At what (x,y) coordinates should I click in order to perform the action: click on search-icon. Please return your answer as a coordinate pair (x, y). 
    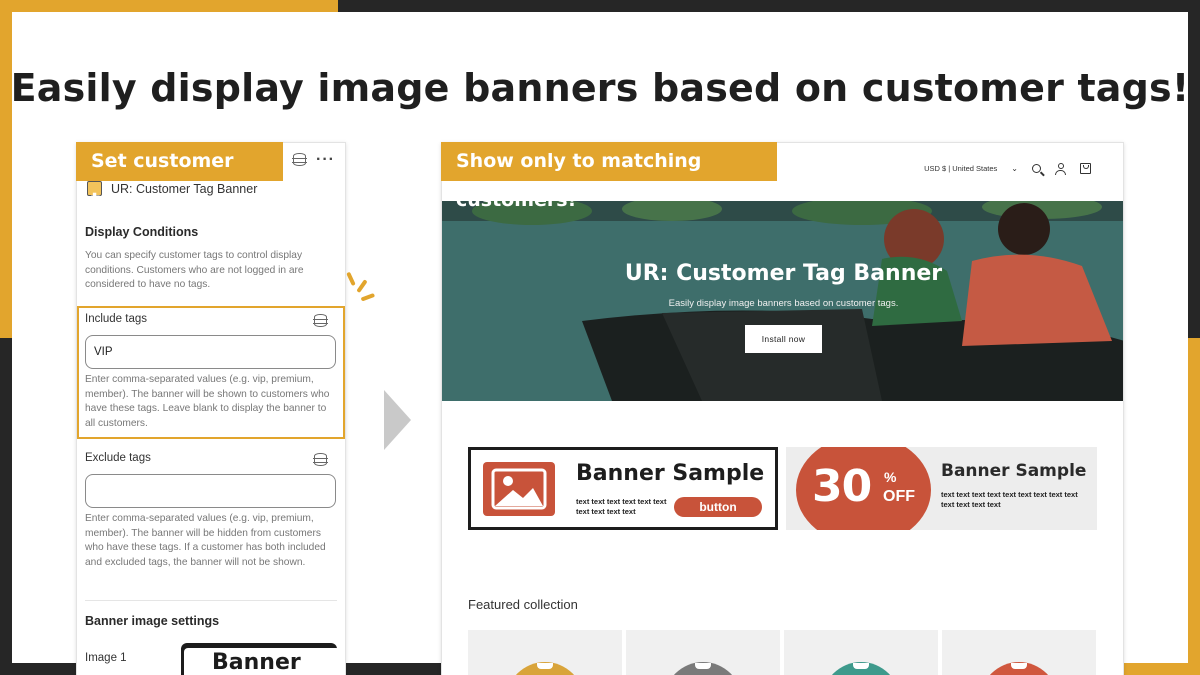
    Looking at the image, I should click on (1036, 168).